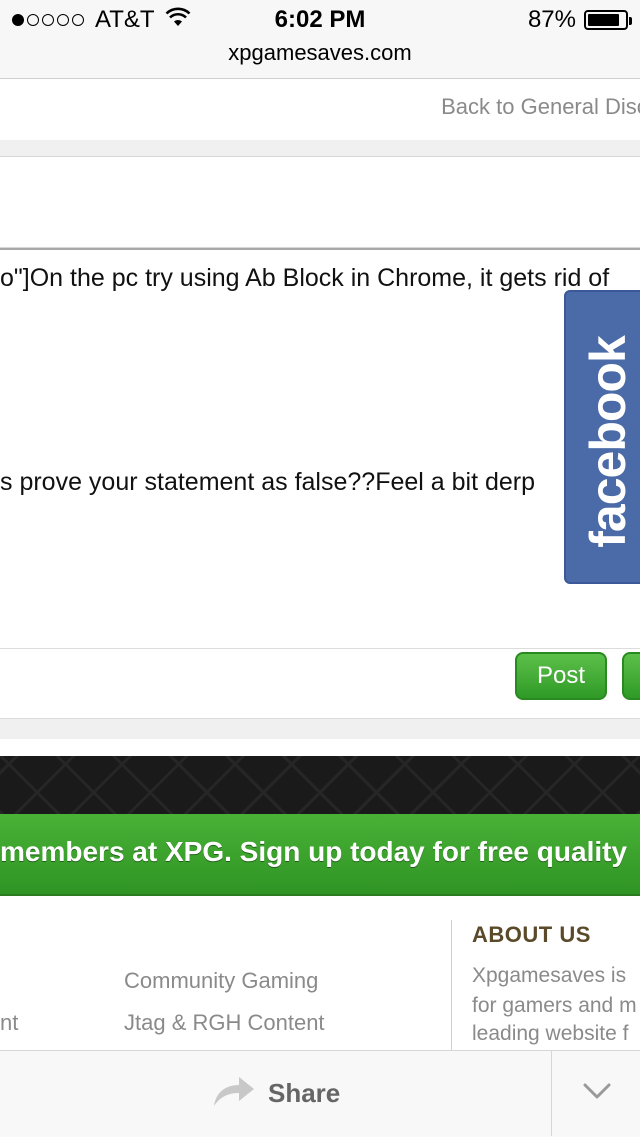 Image resolution: width=640 pixels, height=1137 pixels. Describe the element at coordinates (608, 20) in the screenshot. I see `battery-icon` at that location.